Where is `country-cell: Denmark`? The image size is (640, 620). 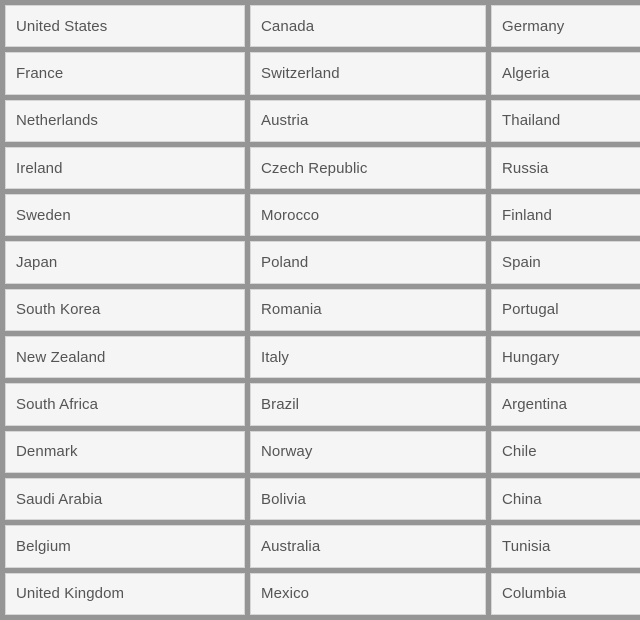 country-cell: Denmark is located at coordinates (125, 451).